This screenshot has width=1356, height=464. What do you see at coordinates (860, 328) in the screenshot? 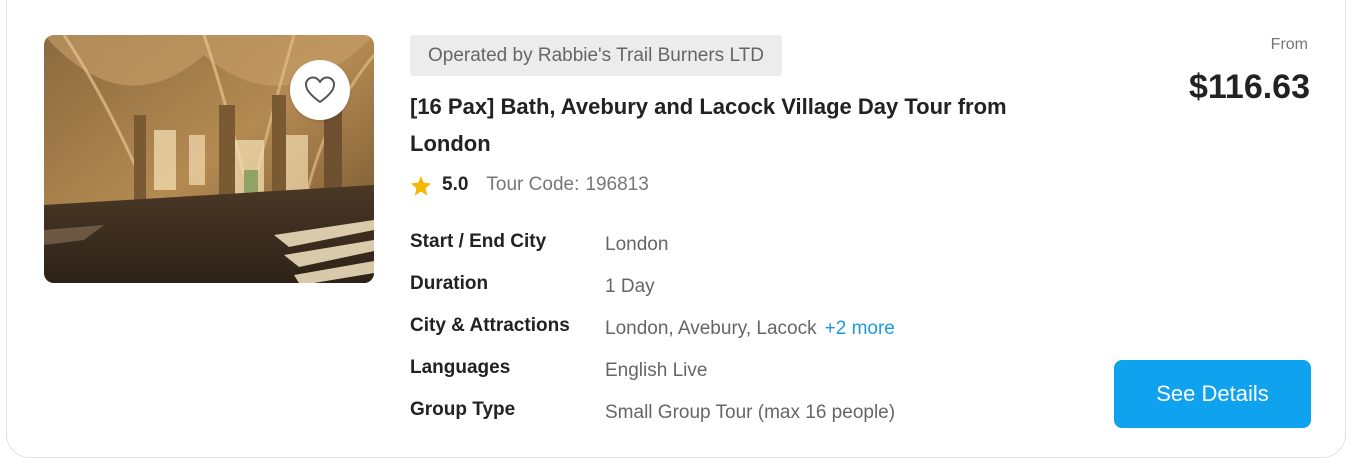
I see `more-attractions-link: +2 more` at bounding box center [860, 328].